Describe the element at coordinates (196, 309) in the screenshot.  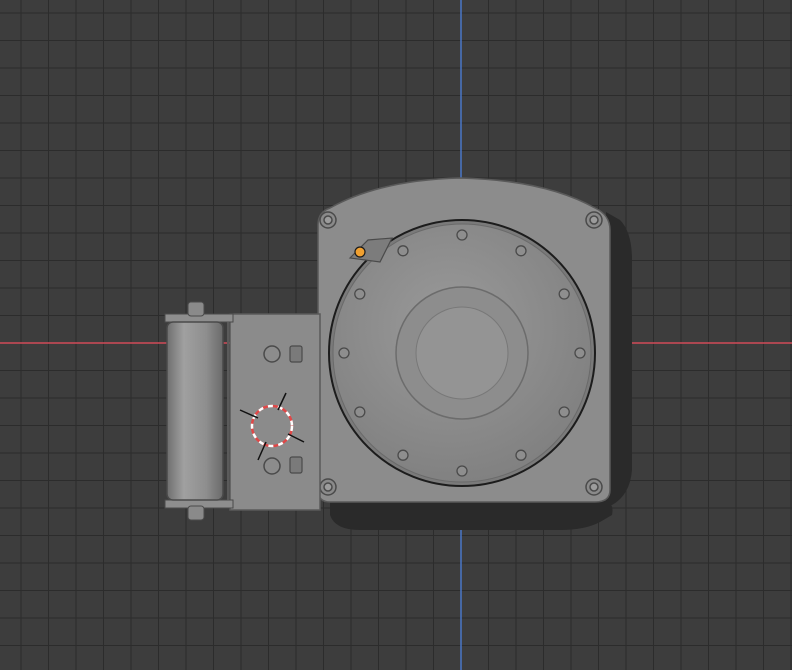
I see `roller-pin-top` at that location.